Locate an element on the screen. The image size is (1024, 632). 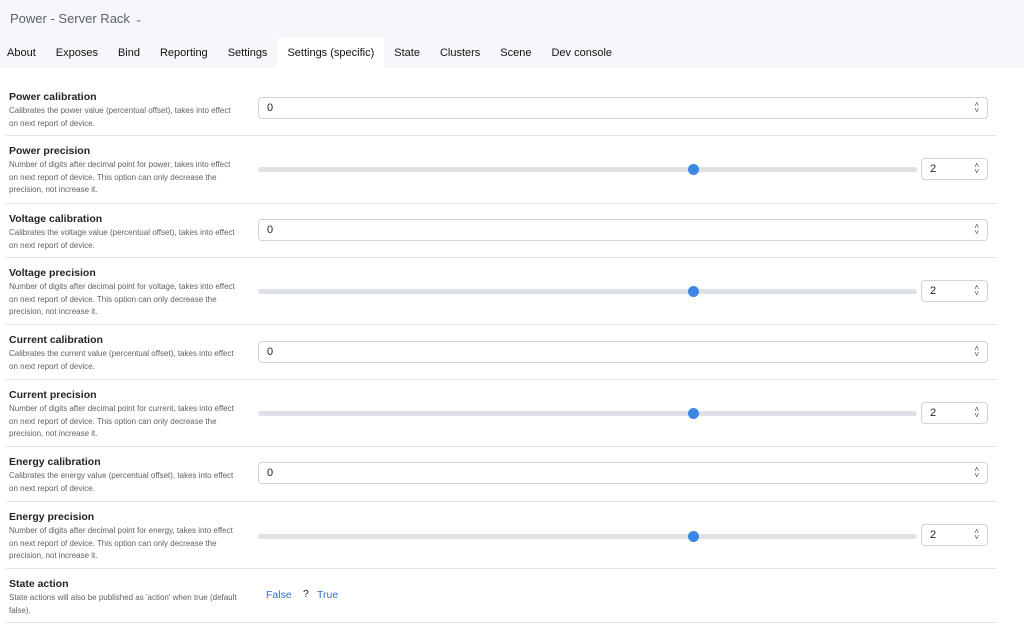
device-title: Power - Server Rack is located at coordinates (70, 18).